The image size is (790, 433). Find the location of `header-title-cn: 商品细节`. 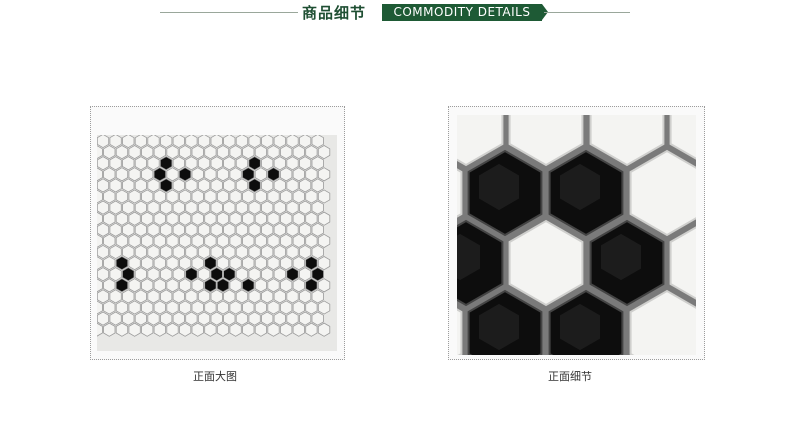

header-title-cn: 商品细节 is located at coordinates (334, 13).